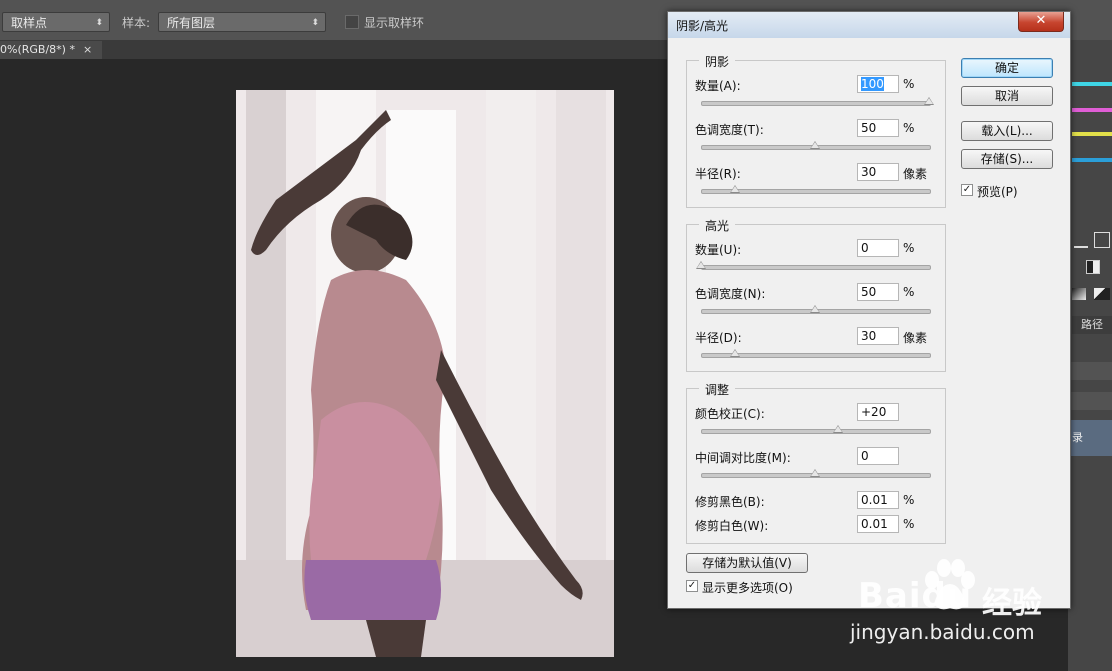  What do you see at coordinates (1077, 437) in the screenshot?
I see `panel-row-label: 录` at bounding box center [1077, 437].